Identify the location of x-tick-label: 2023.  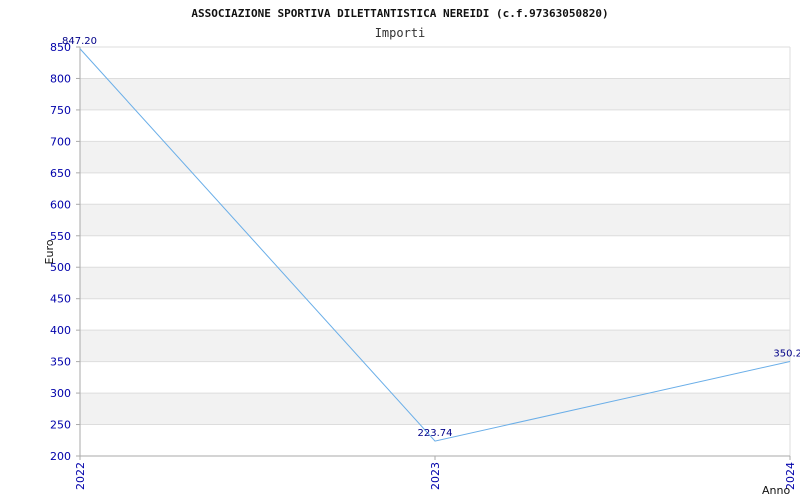
(435, 476).